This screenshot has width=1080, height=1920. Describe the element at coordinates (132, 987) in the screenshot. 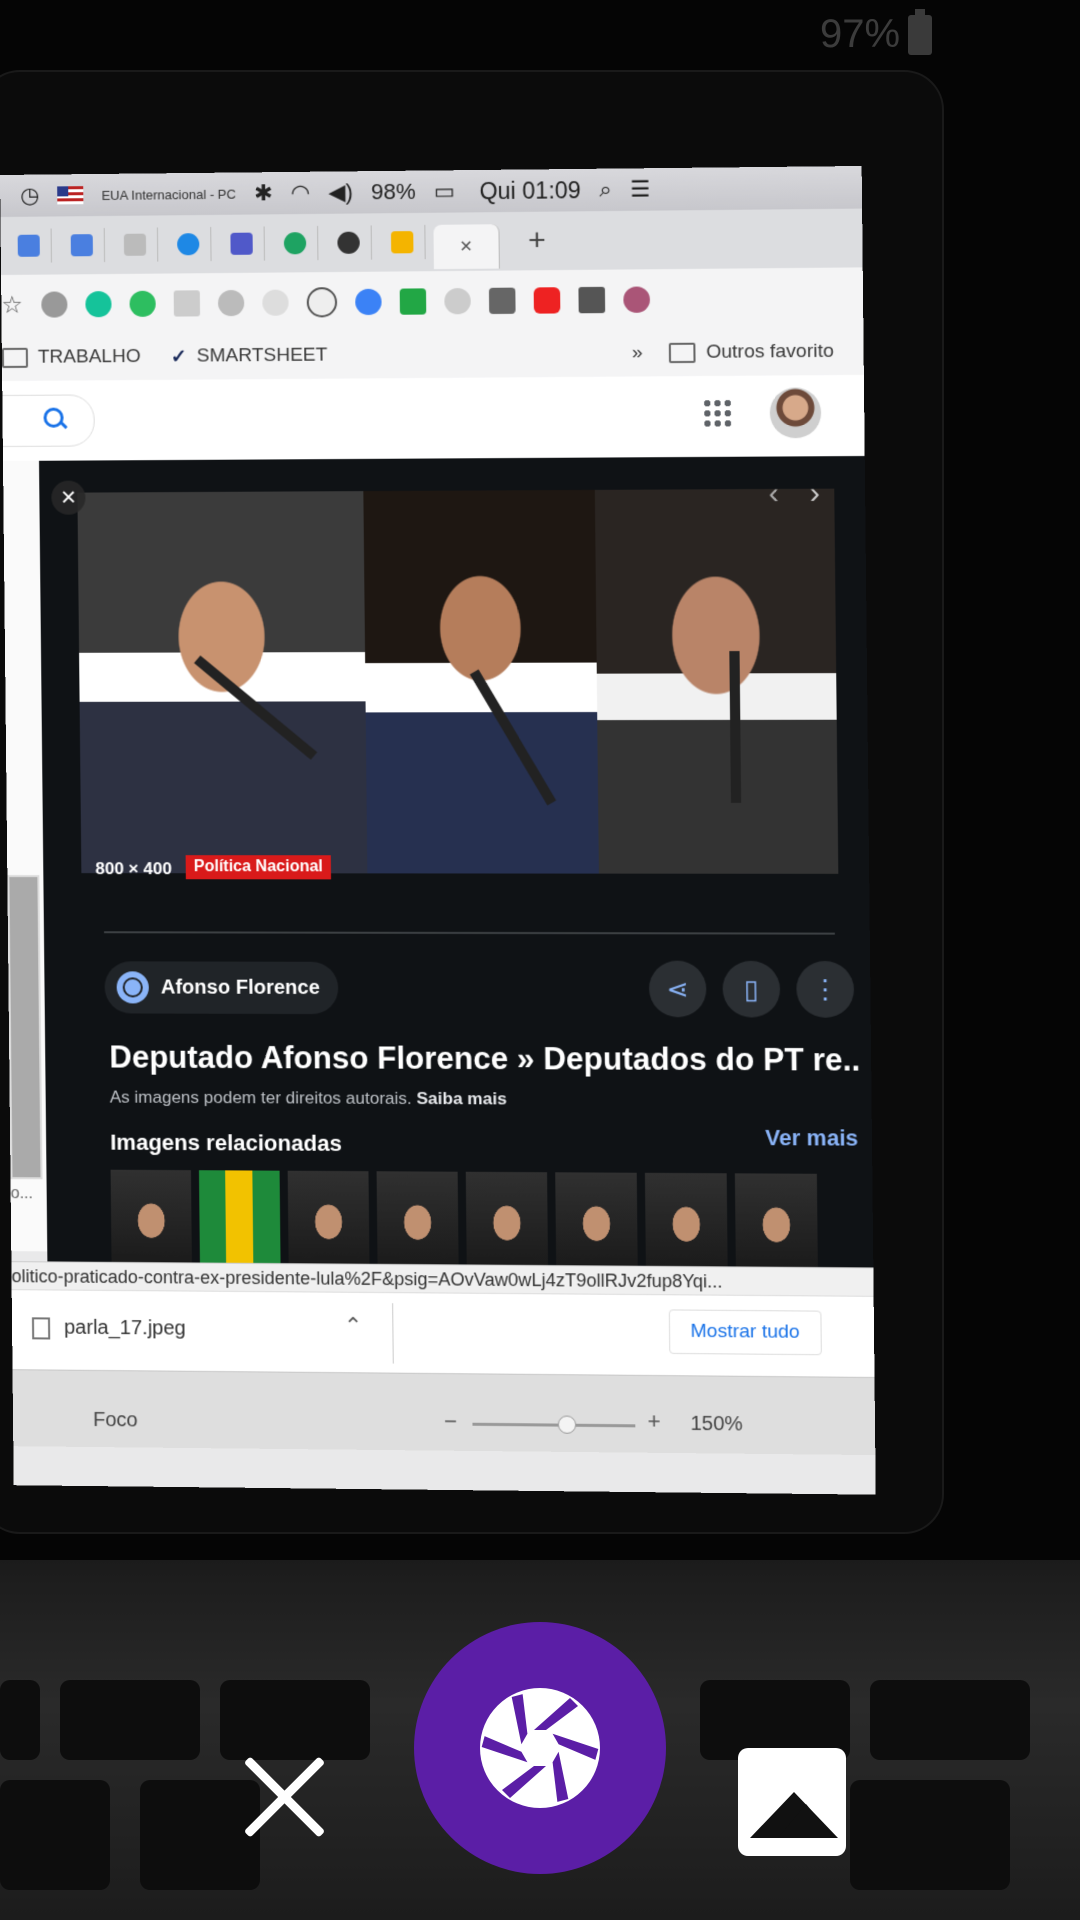

I see `globe-icon` at that location.